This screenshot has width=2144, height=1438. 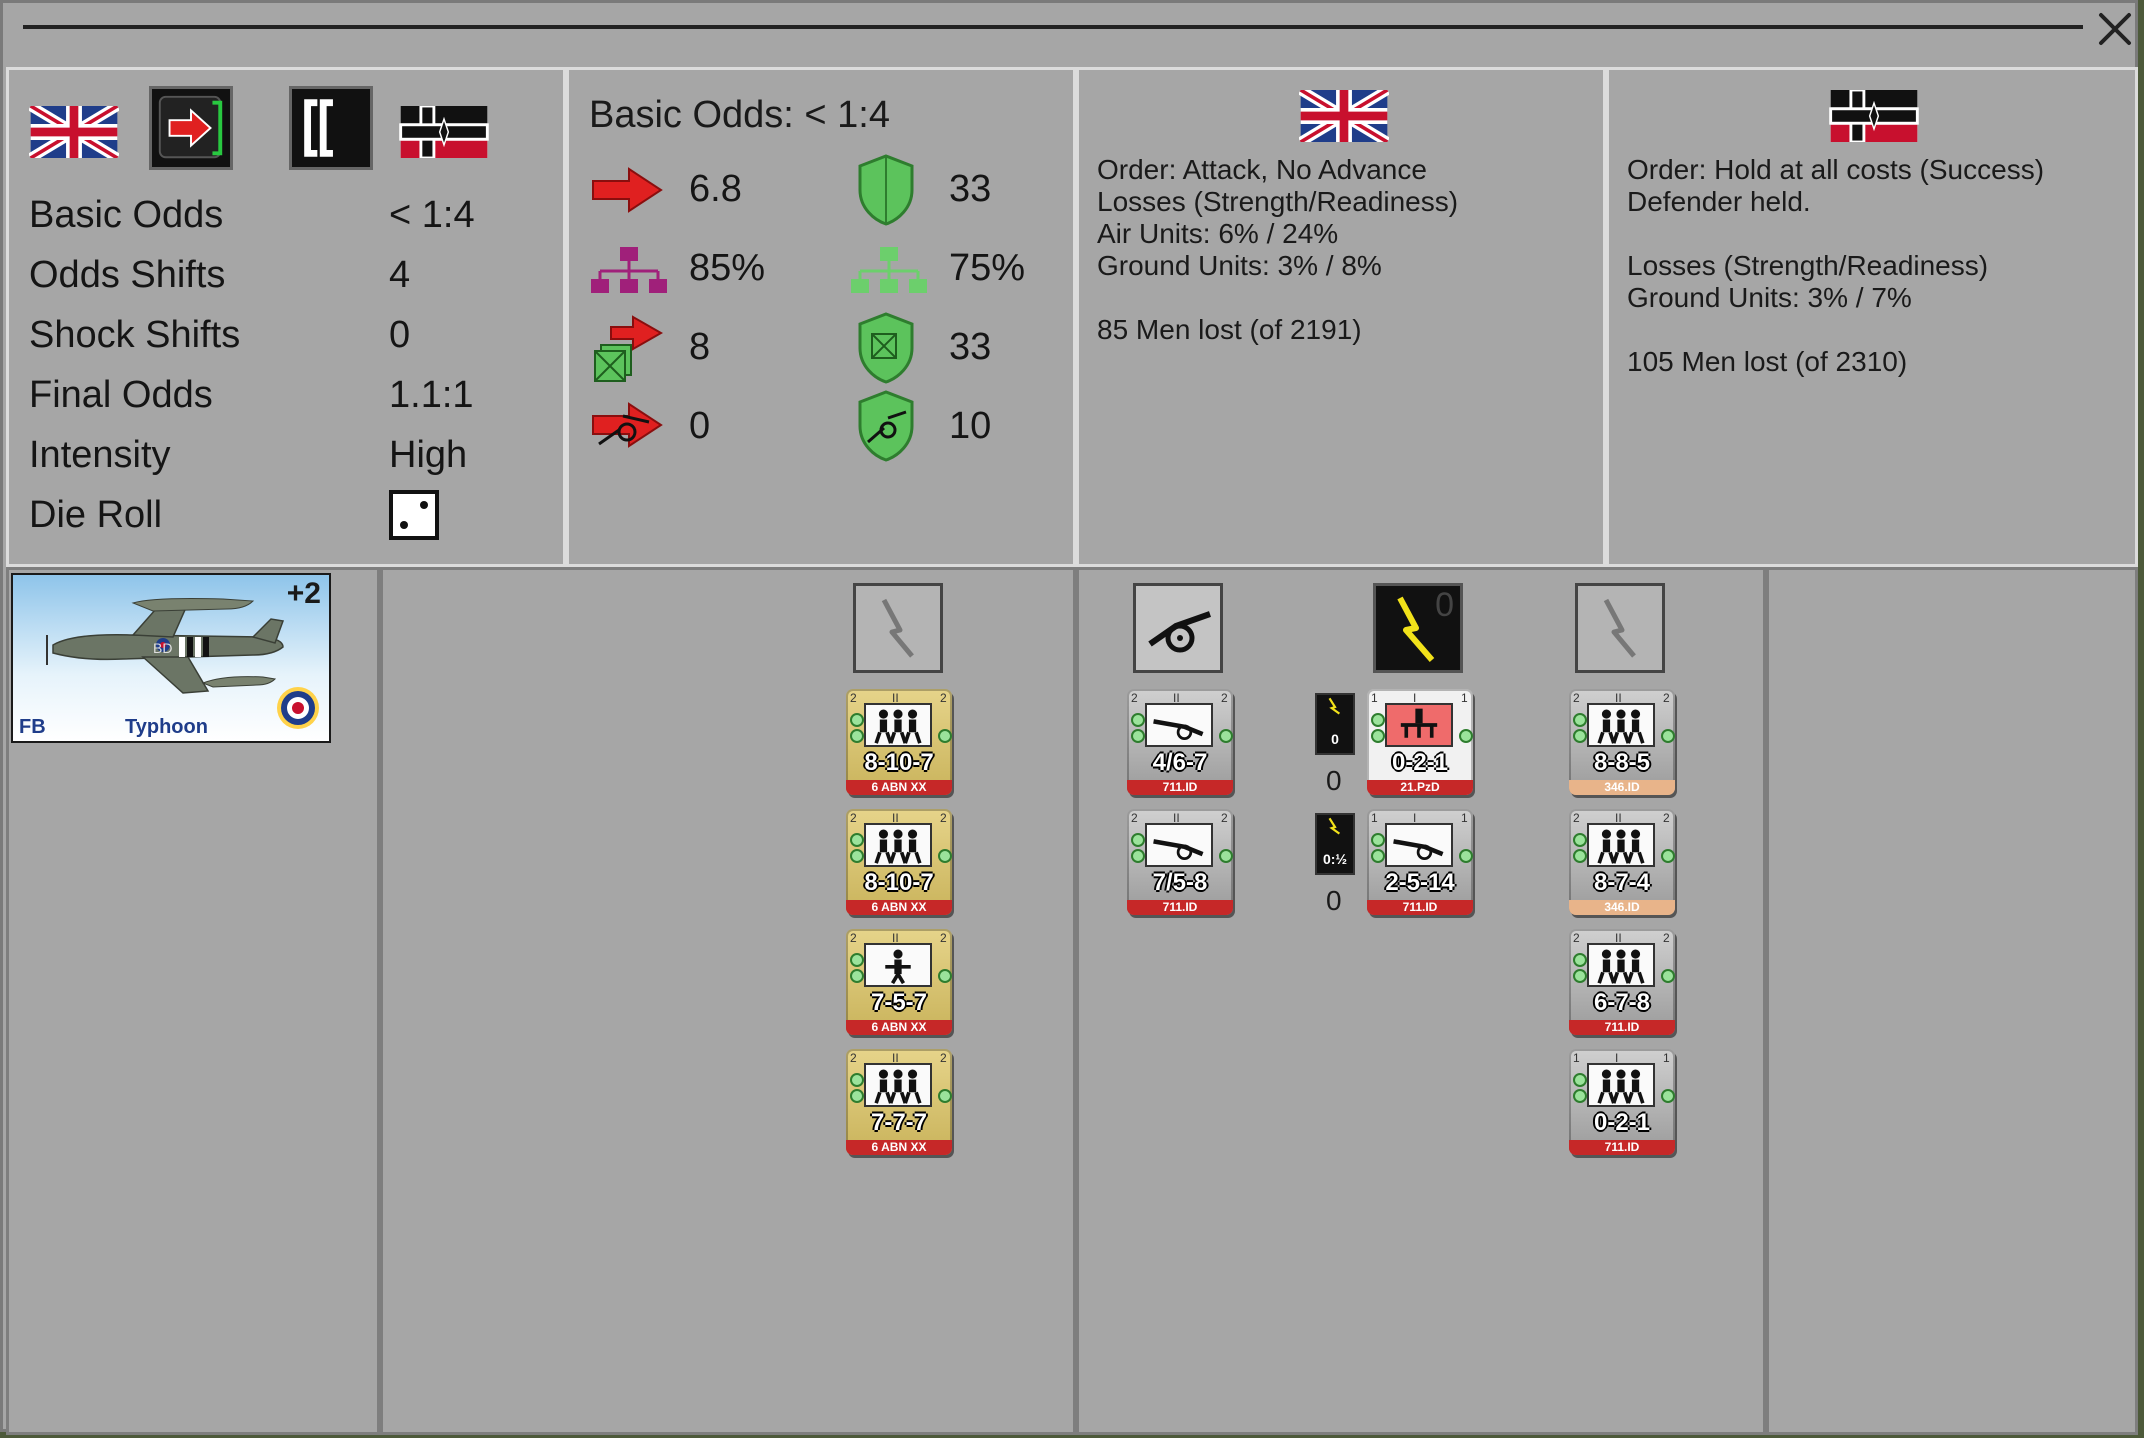 What do you see at coordinates (899, 1122) in the screenshot?
I see `unit-strength: 7-7-7` at bounding box center [899, 1122].